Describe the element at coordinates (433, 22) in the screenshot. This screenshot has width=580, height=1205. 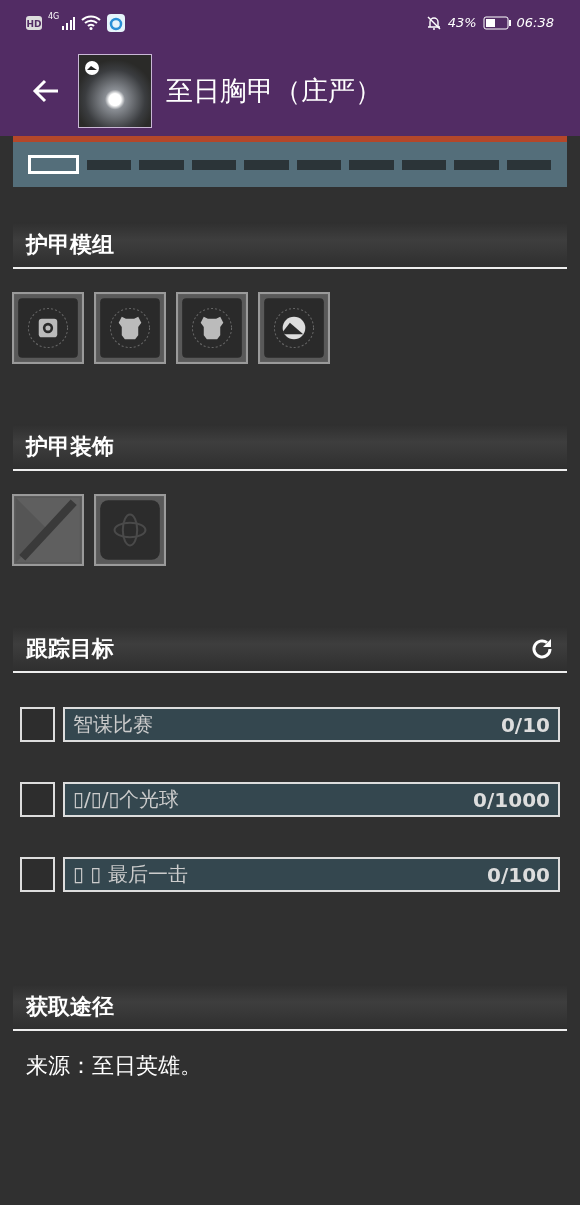
I see `muted-bell-icon` at that location.